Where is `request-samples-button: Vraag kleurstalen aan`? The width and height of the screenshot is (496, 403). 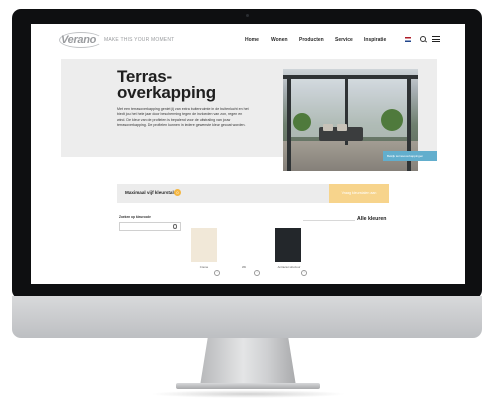
request-samples-button: Vraag kleurstalen aan is located at coordinates (359, 193).